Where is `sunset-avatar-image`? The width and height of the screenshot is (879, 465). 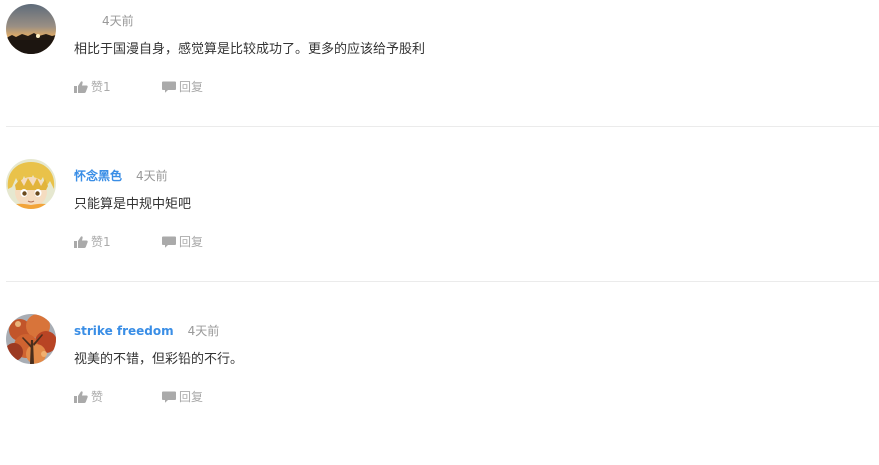 sunset-avatar-image is located at coordinates (31, 29).